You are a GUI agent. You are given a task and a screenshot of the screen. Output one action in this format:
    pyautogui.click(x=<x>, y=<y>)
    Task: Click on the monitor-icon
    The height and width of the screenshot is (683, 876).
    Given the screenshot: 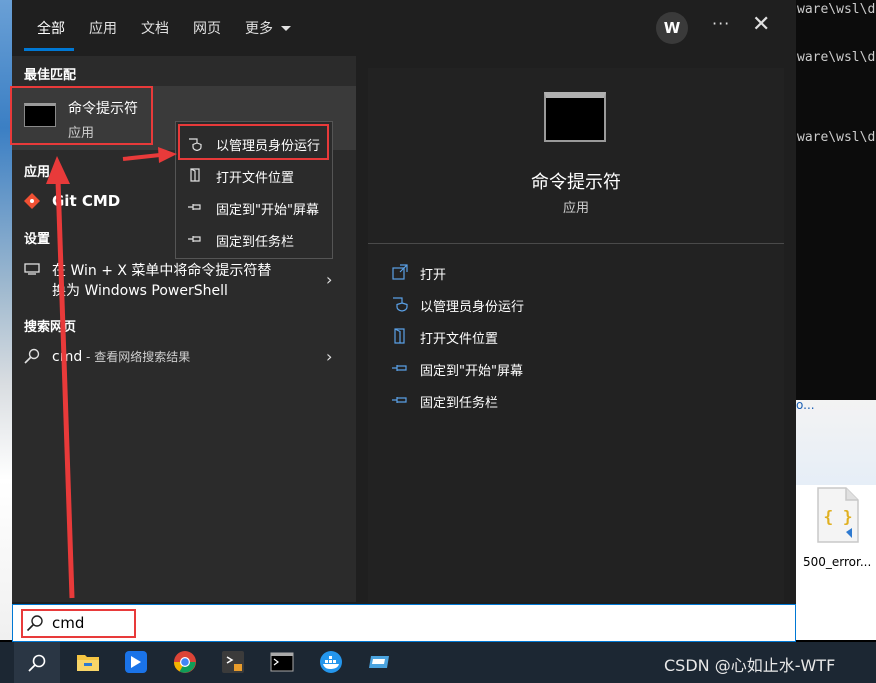 What is the action you would take?
    pyautogui.click(x=32, y=269)
    